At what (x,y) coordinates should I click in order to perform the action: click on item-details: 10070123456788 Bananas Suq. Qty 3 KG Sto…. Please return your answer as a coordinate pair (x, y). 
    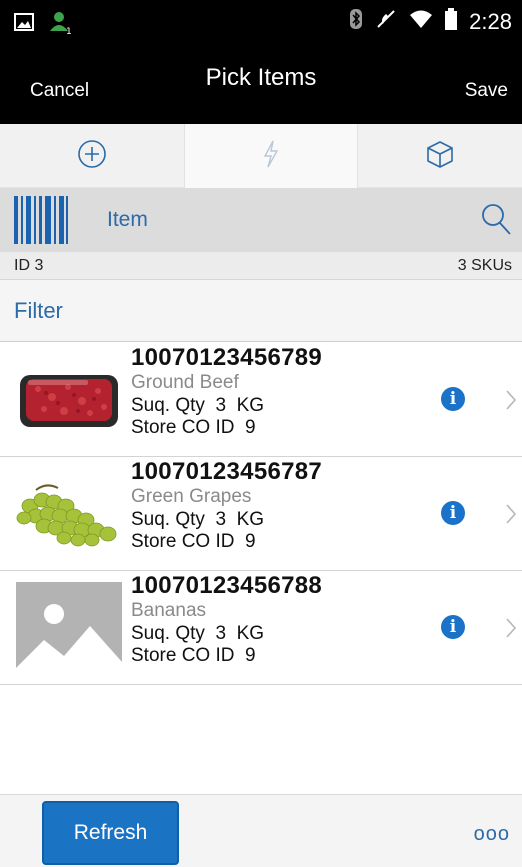
    Looking at the image, I should click on (226, 620).